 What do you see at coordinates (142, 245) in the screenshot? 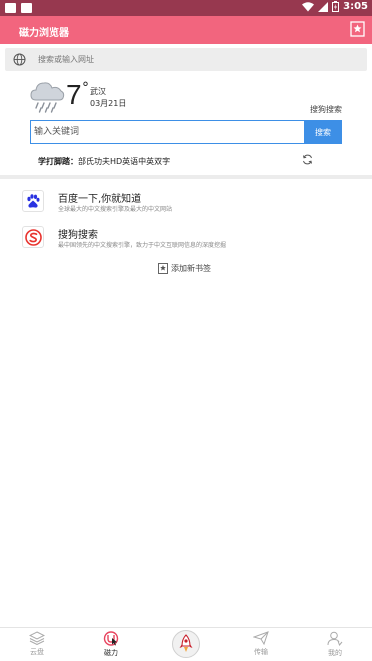
I see `bookmark-description: 最中国领先的中文搜索引擎，致力于中文互联网信息的深度挖掘` at bounding box center [142, 245].